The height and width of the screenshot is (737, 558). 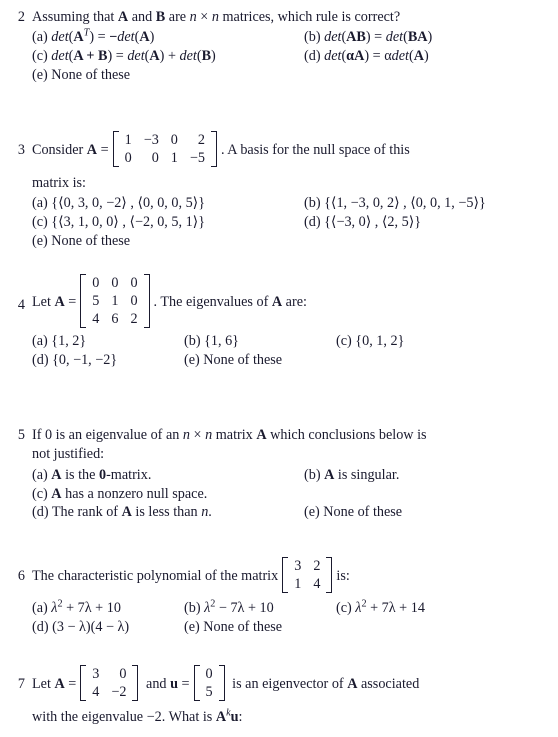 I want to click on option-2e: (e) None of these, so click(x=168, y=75).